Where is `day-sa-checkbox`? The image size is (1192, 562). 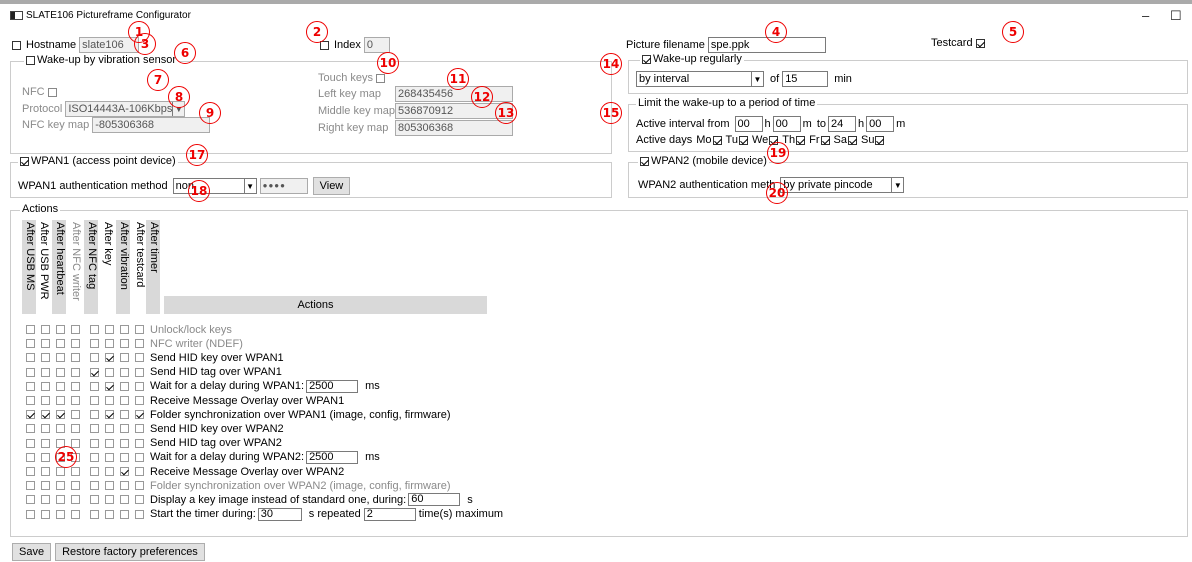 day-sa-checkbox is located at coordinates (852, 140).